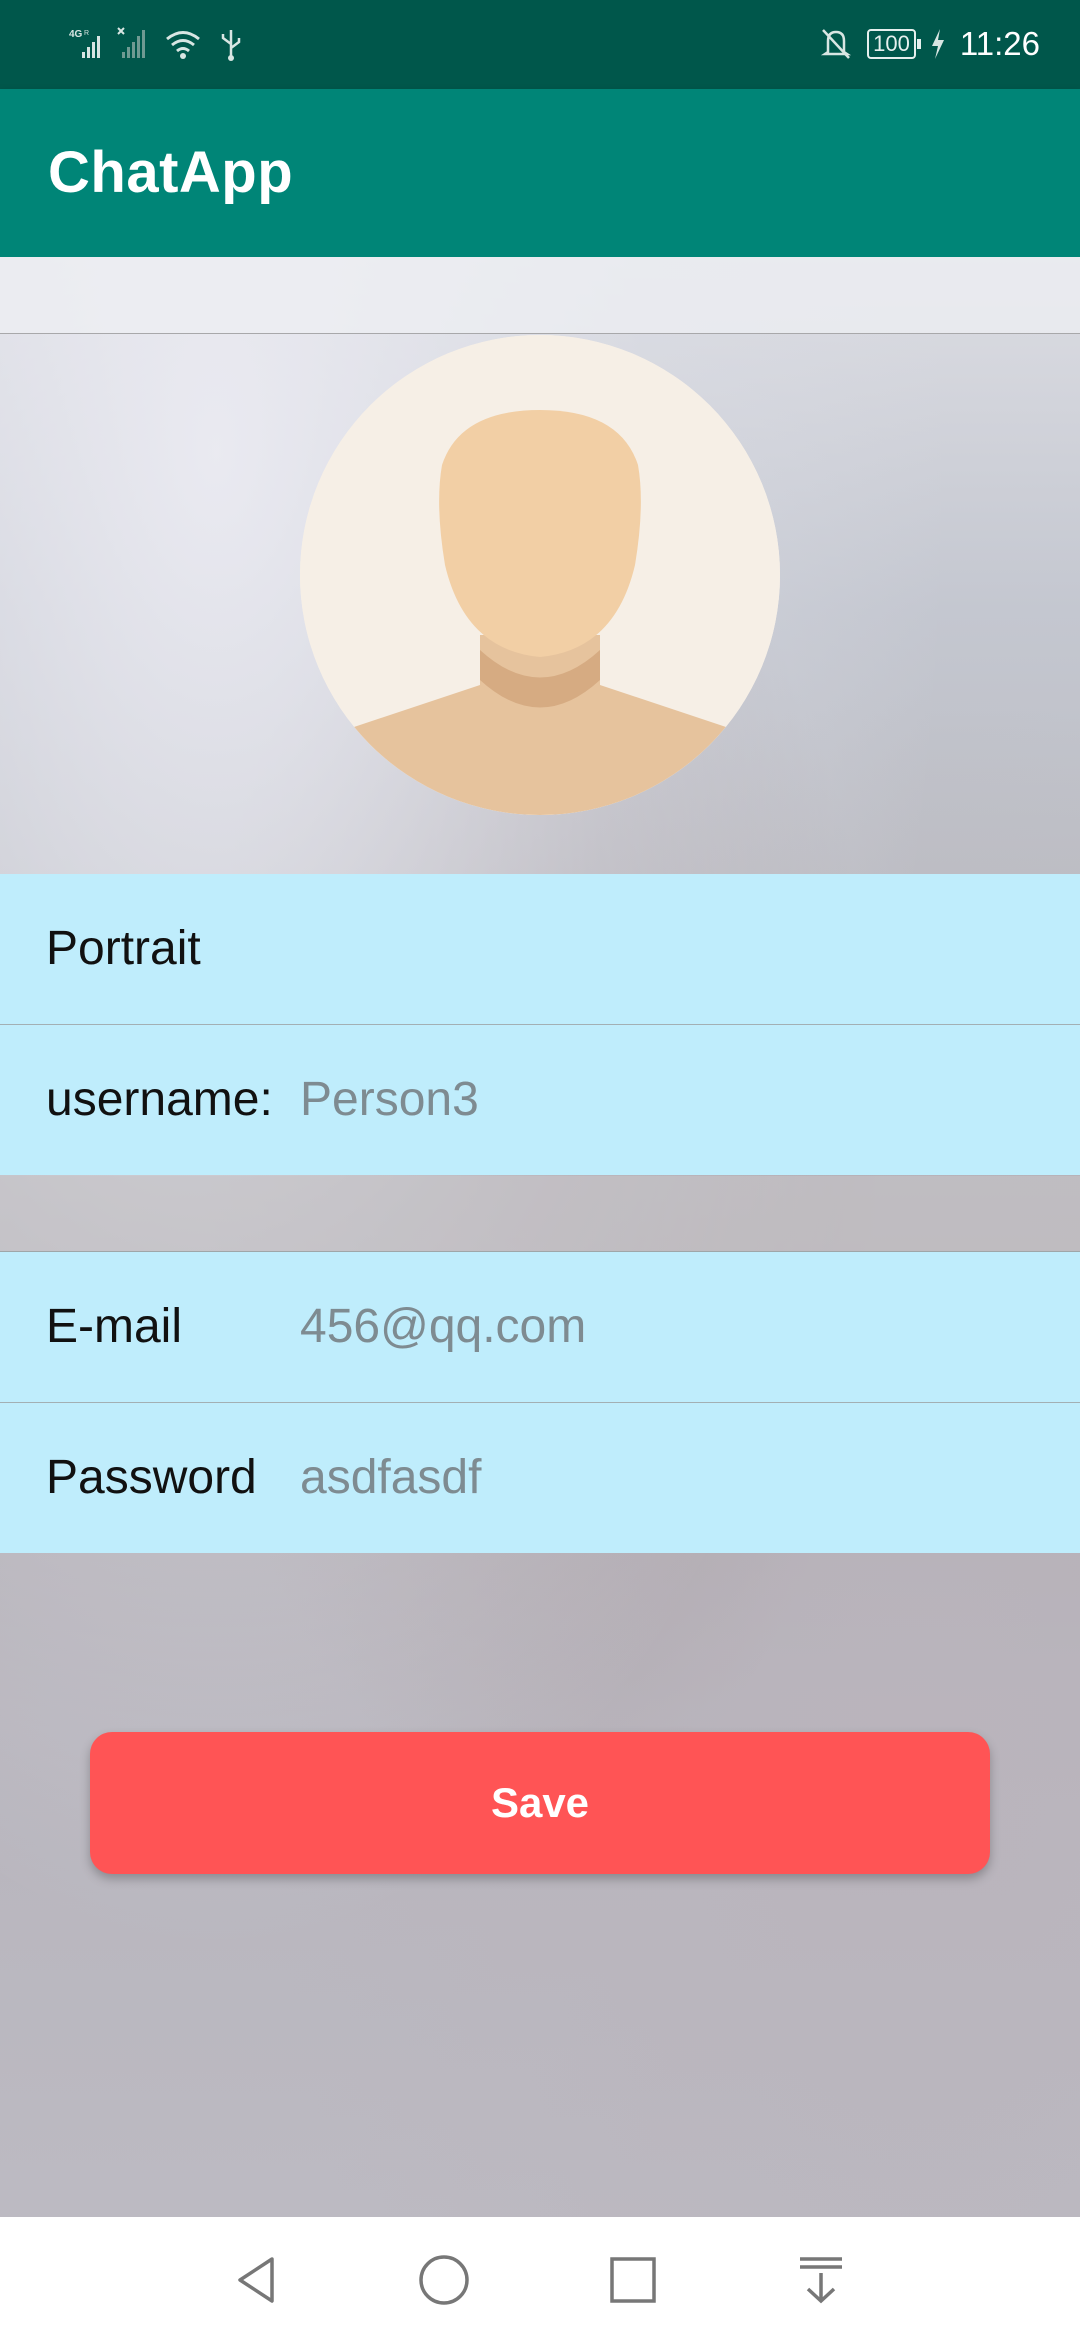 The image size is (1080, 2340). Describe the element at coordinates (444, 2280) in the screenshot. I see `home-icon` at that location.